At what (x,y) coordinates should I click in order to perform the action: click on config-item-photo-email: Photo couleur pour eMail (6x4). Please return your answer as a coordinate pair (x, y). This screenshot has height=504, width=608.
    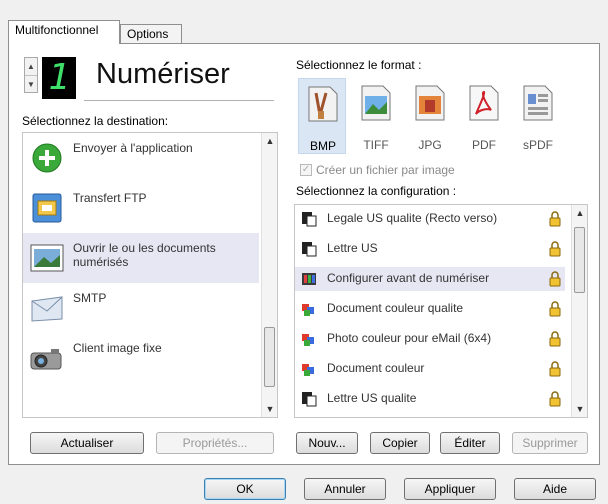
    Looking at the image, I should click on (430, 339).